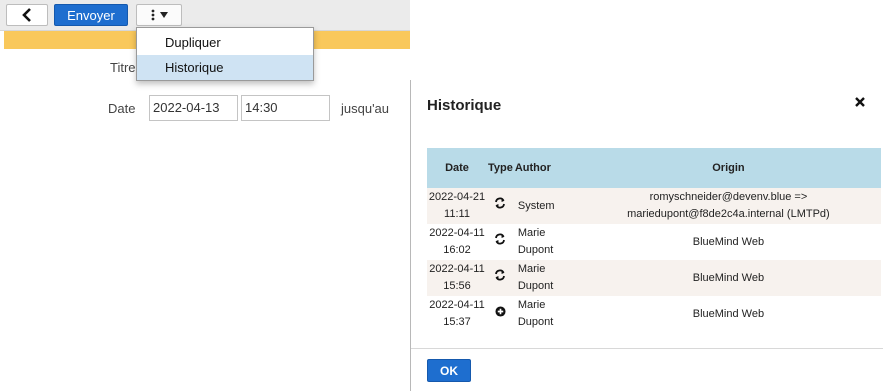  Describe the element at coordinates (728, 197) in the screenshot. I see `row-origin-line: romyschneider@devenv.blue =>` at that location.